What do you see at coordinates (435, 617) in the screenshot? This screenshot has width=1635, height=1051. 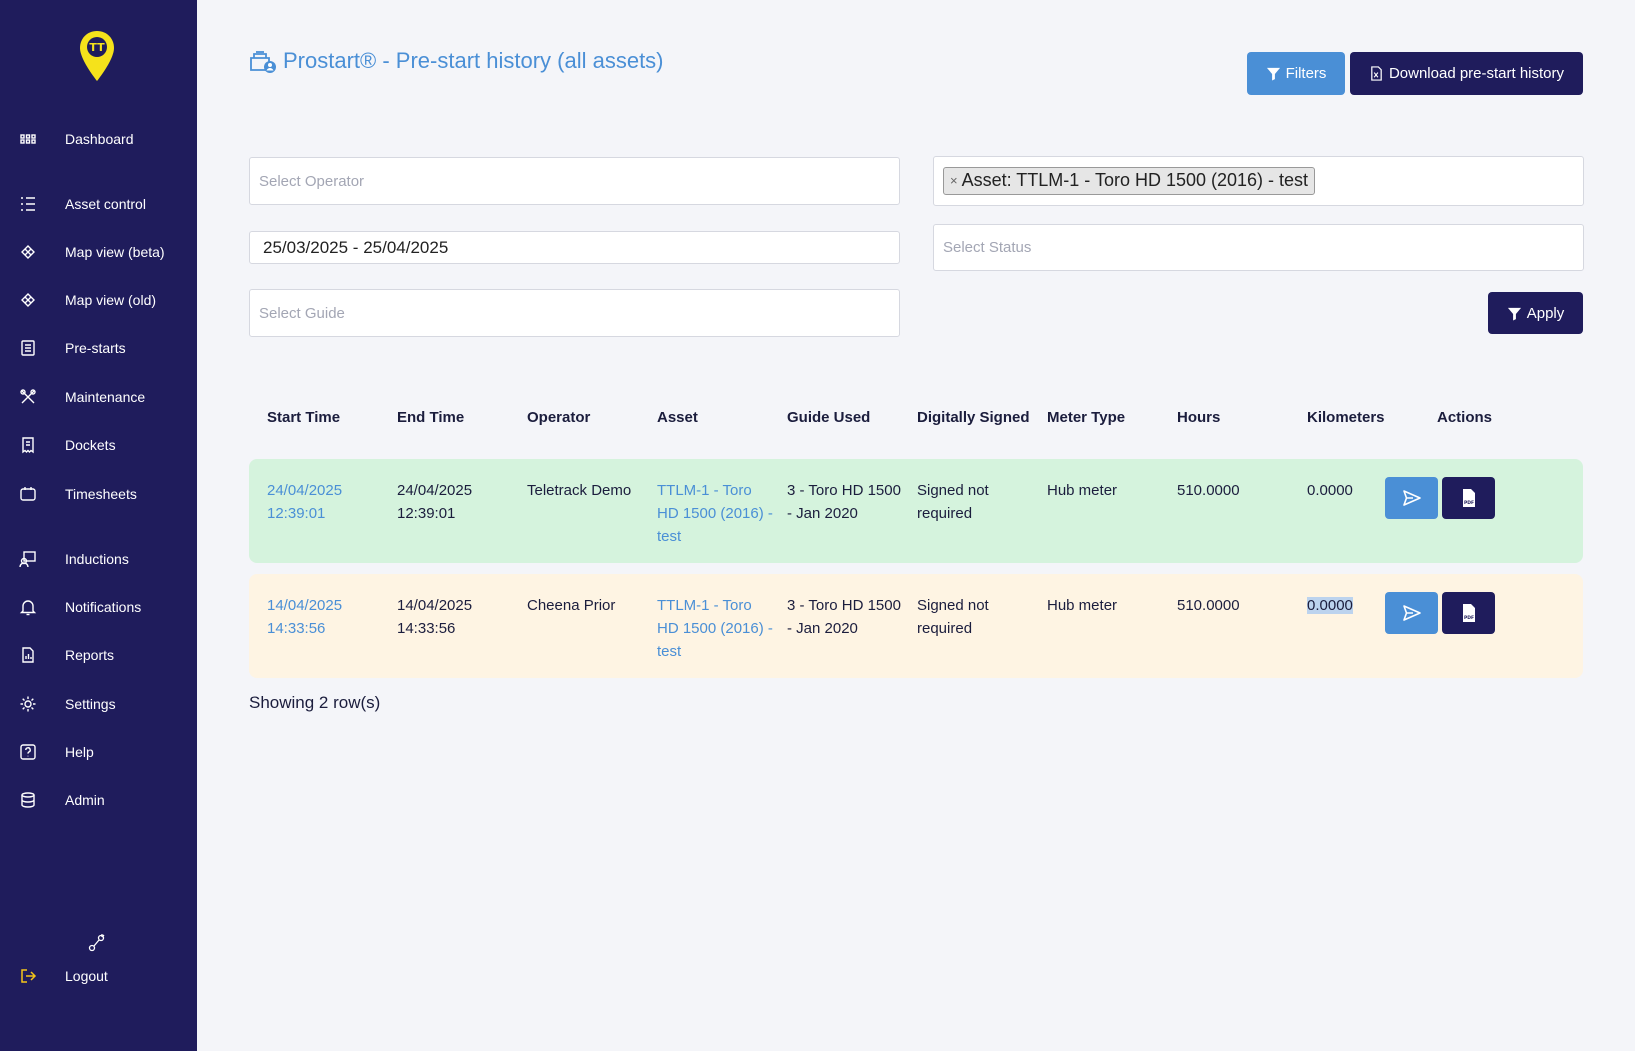 I see `end-time: 14/04/2025 14:33:56` at bounding box center [435, 617].